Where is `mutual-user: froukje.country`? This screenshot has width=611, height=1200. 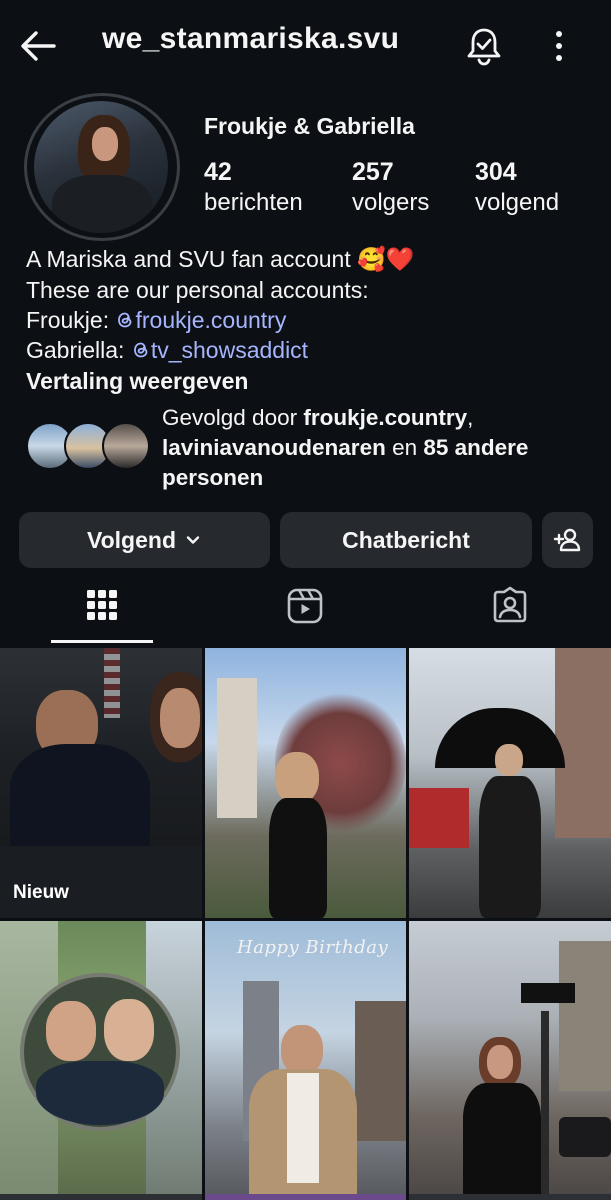 mutual-user: froukje.country is located at coordinates (385, 417).